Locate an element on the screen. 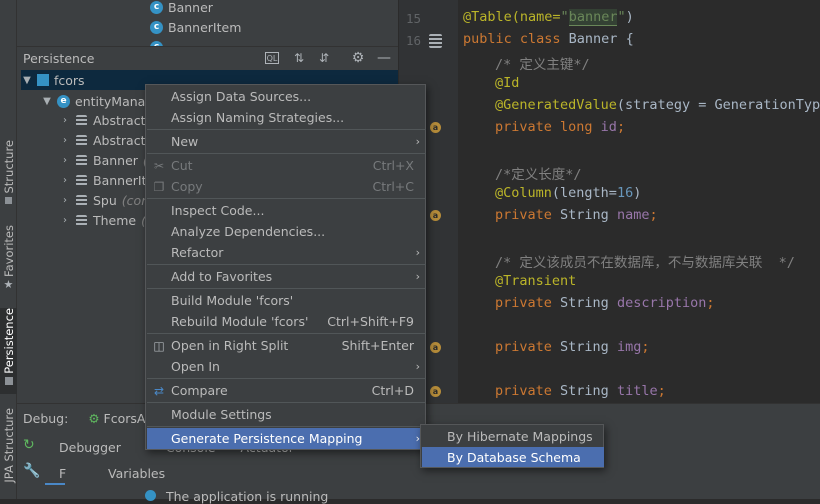 This screenshot has width=820, height=504. code-line: @Id is located at coordinates (507, 83).